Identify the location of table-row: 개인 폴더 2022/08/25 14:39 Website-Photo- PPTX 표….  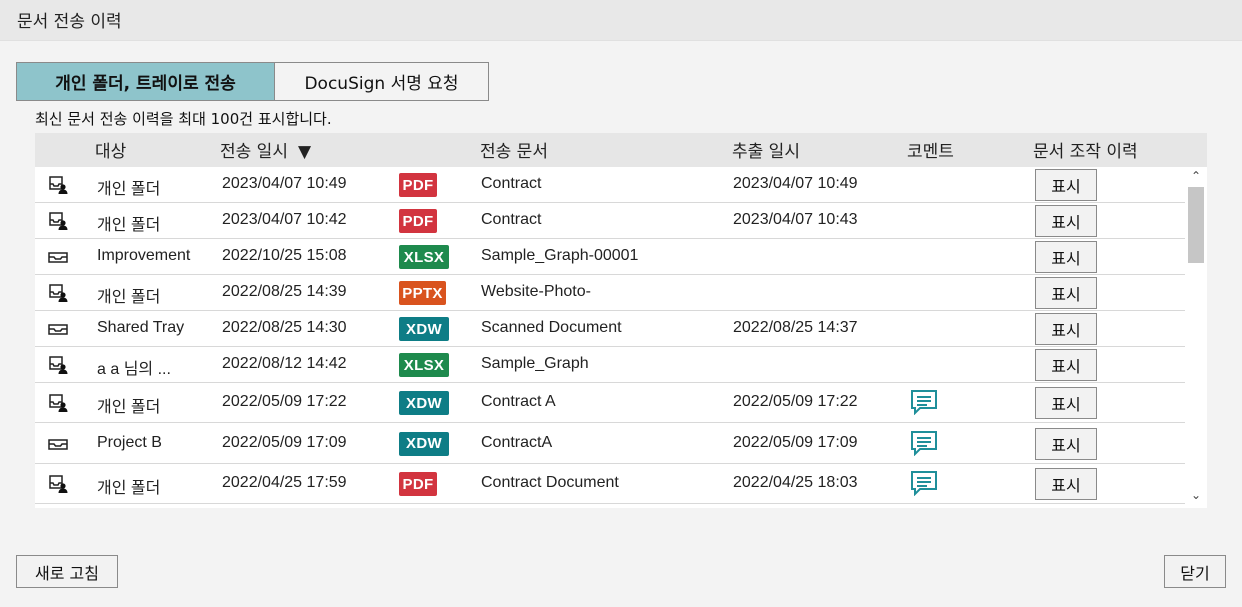
(610, 293).